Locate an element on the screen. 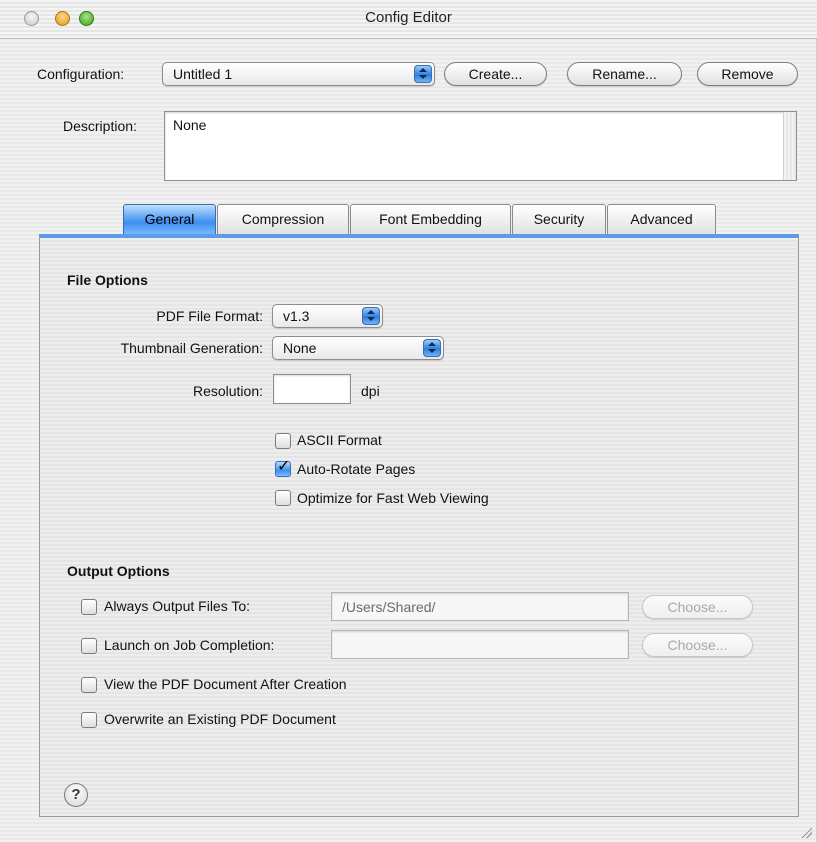  ascii-format-label: ASCII Format is located at coordinates (339, 440).